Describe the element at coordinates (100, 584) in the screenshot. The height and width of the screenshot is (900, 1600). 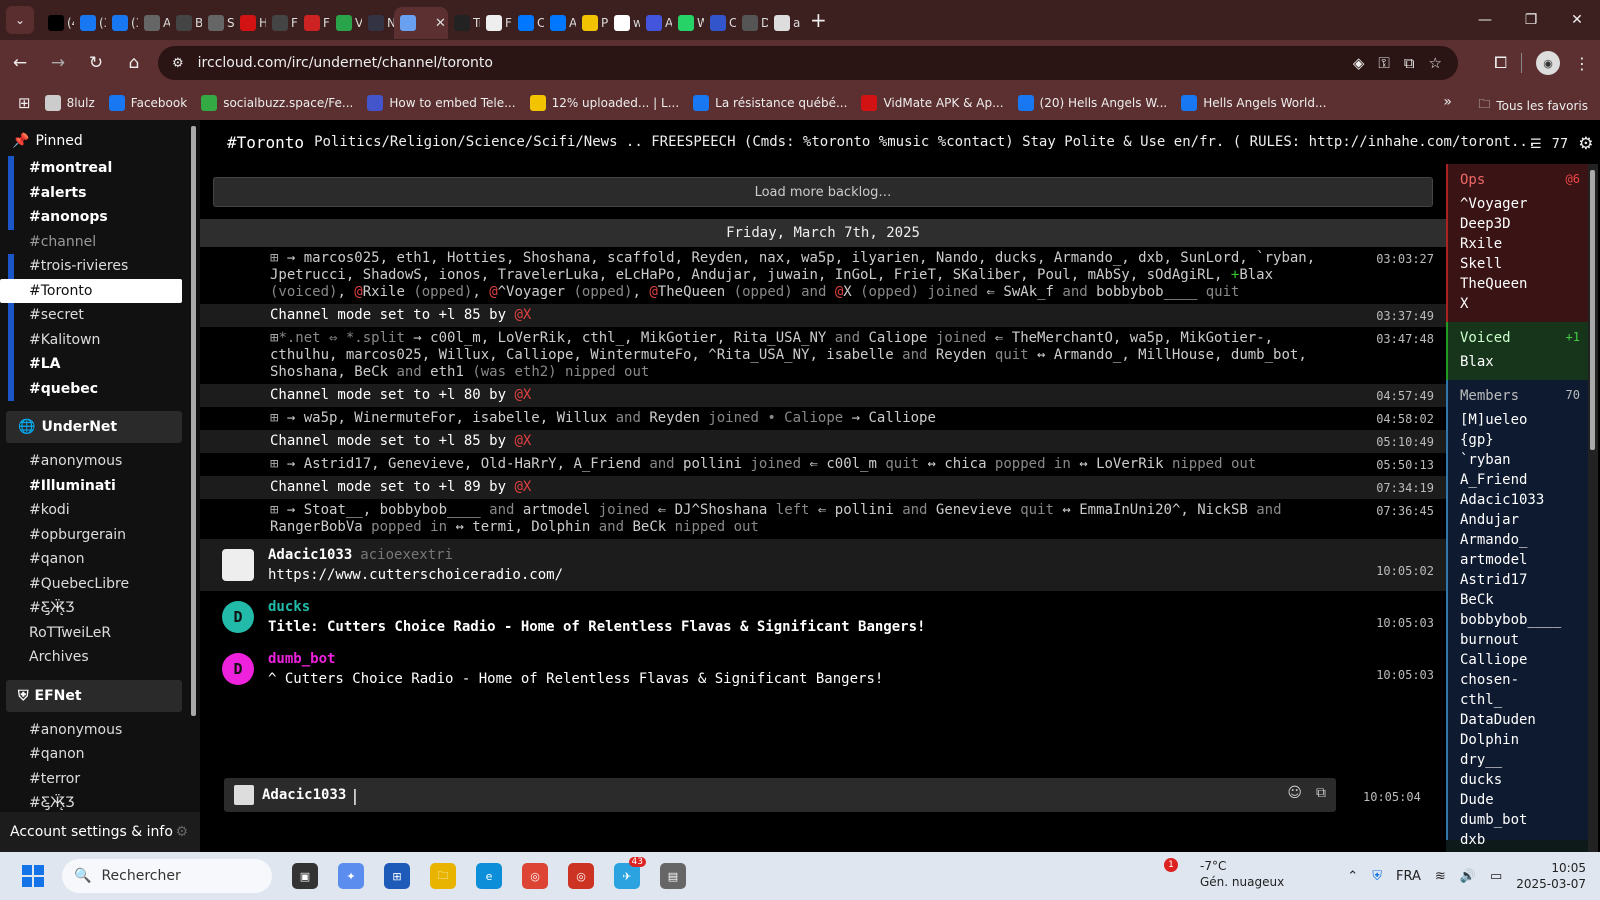
I see `sidebar-channel: #QuebecLibre` at that location.